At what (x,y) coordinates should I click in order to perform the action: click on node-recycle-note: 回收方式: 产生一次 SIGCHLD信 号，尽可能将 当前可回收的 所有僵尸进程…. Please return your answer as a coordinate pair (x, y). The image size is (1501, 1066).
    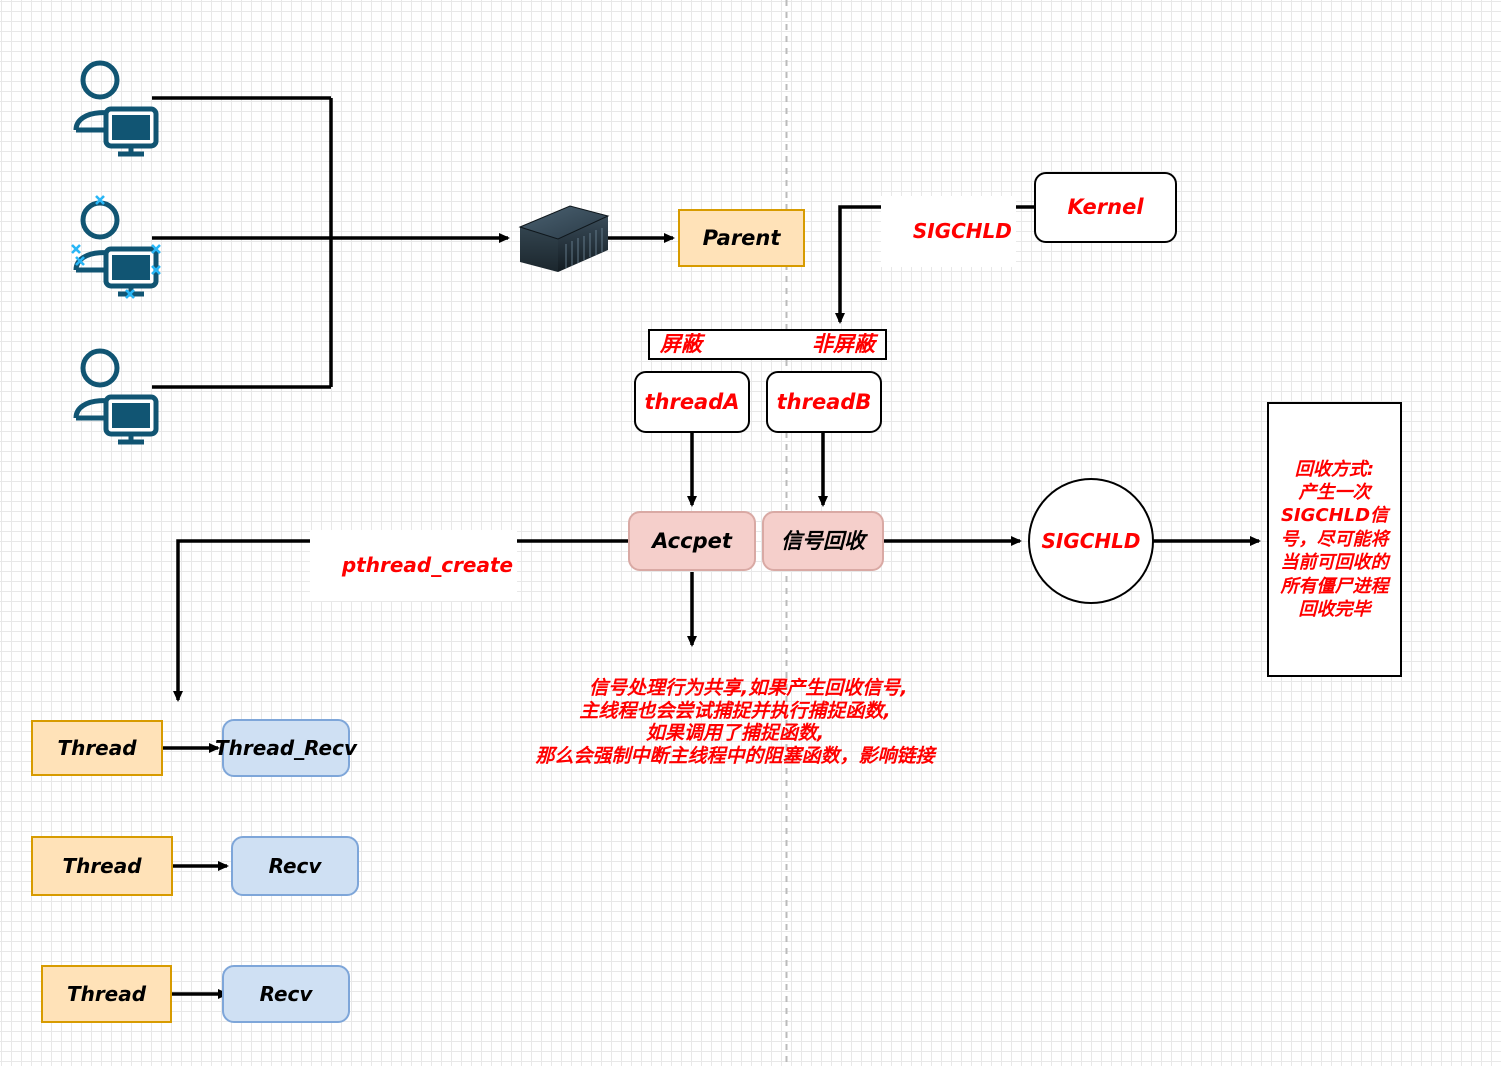
    Looking at the image, I should click on (1334, 539).